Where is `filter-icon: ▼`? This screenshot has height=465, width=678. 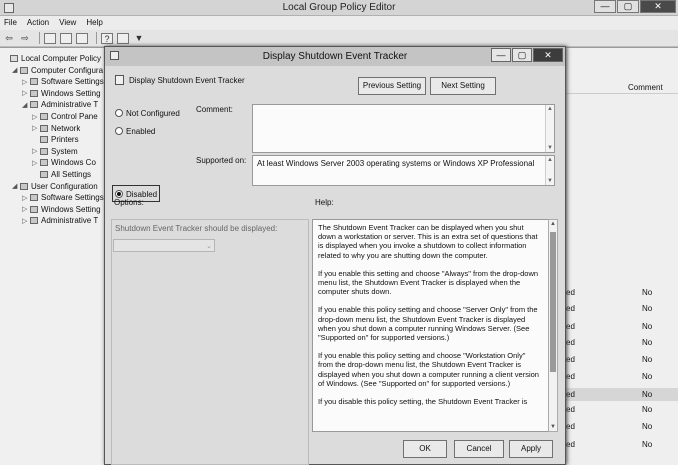 filter-icon: ▼ is located at coordinates (139, 38).